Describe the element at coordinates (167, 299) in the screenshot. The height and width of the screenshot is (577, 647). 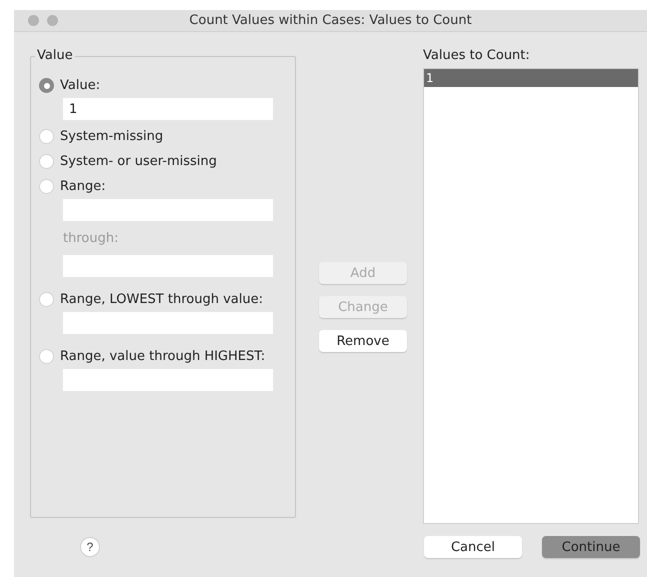
I see `radio-option: Range, LOWEST through value:` at that location.